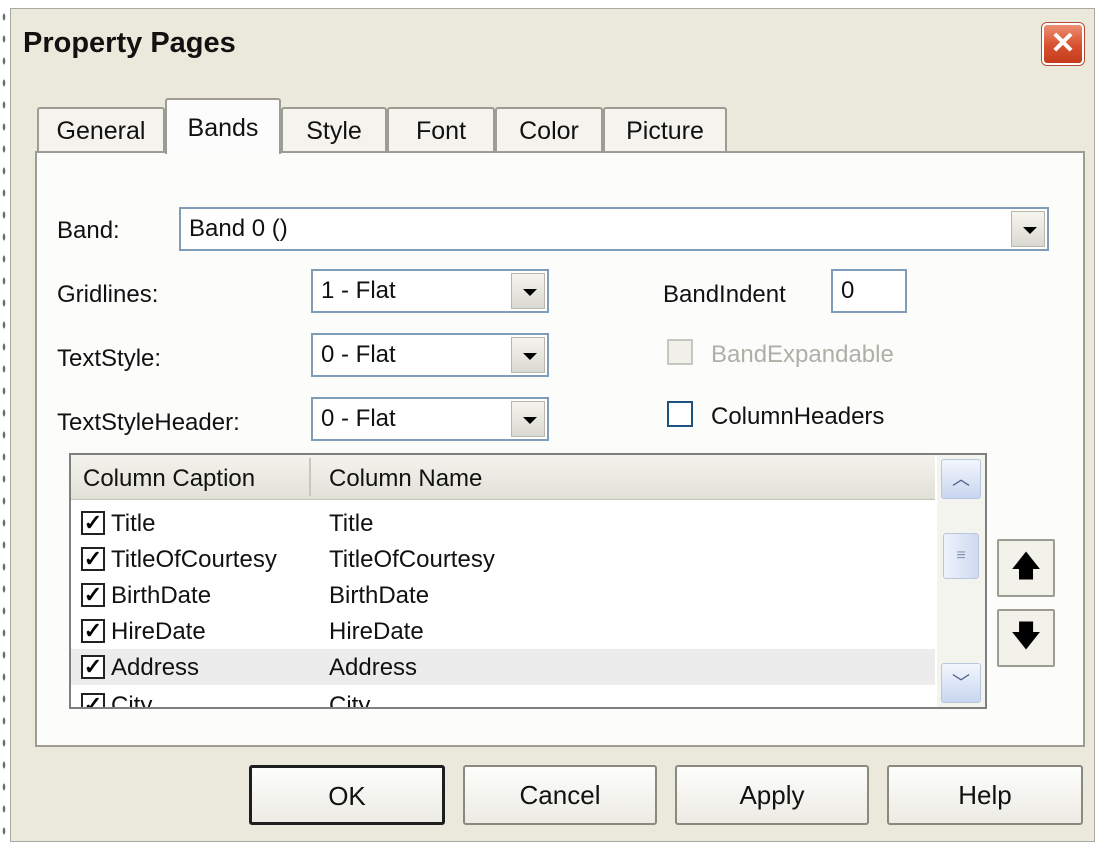 The height and width of the screenshot is (846, 1102). I want to click on list-item: ✓ TitleOfCourtesy TitleOfCourtesy, so click(503, 559).